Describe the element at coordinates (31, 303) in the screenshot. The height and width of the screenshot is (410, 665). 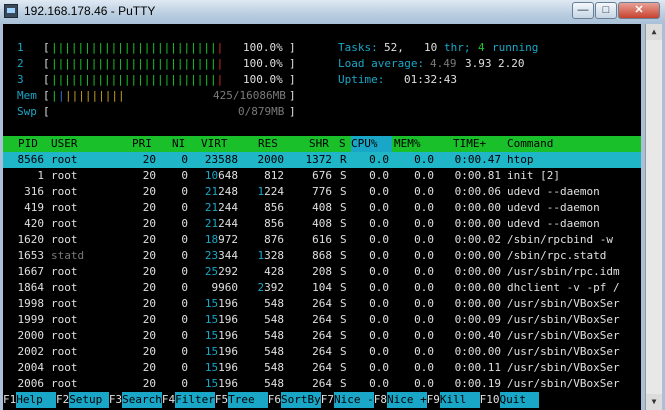
I see `pid-cell: 1998` at that location.